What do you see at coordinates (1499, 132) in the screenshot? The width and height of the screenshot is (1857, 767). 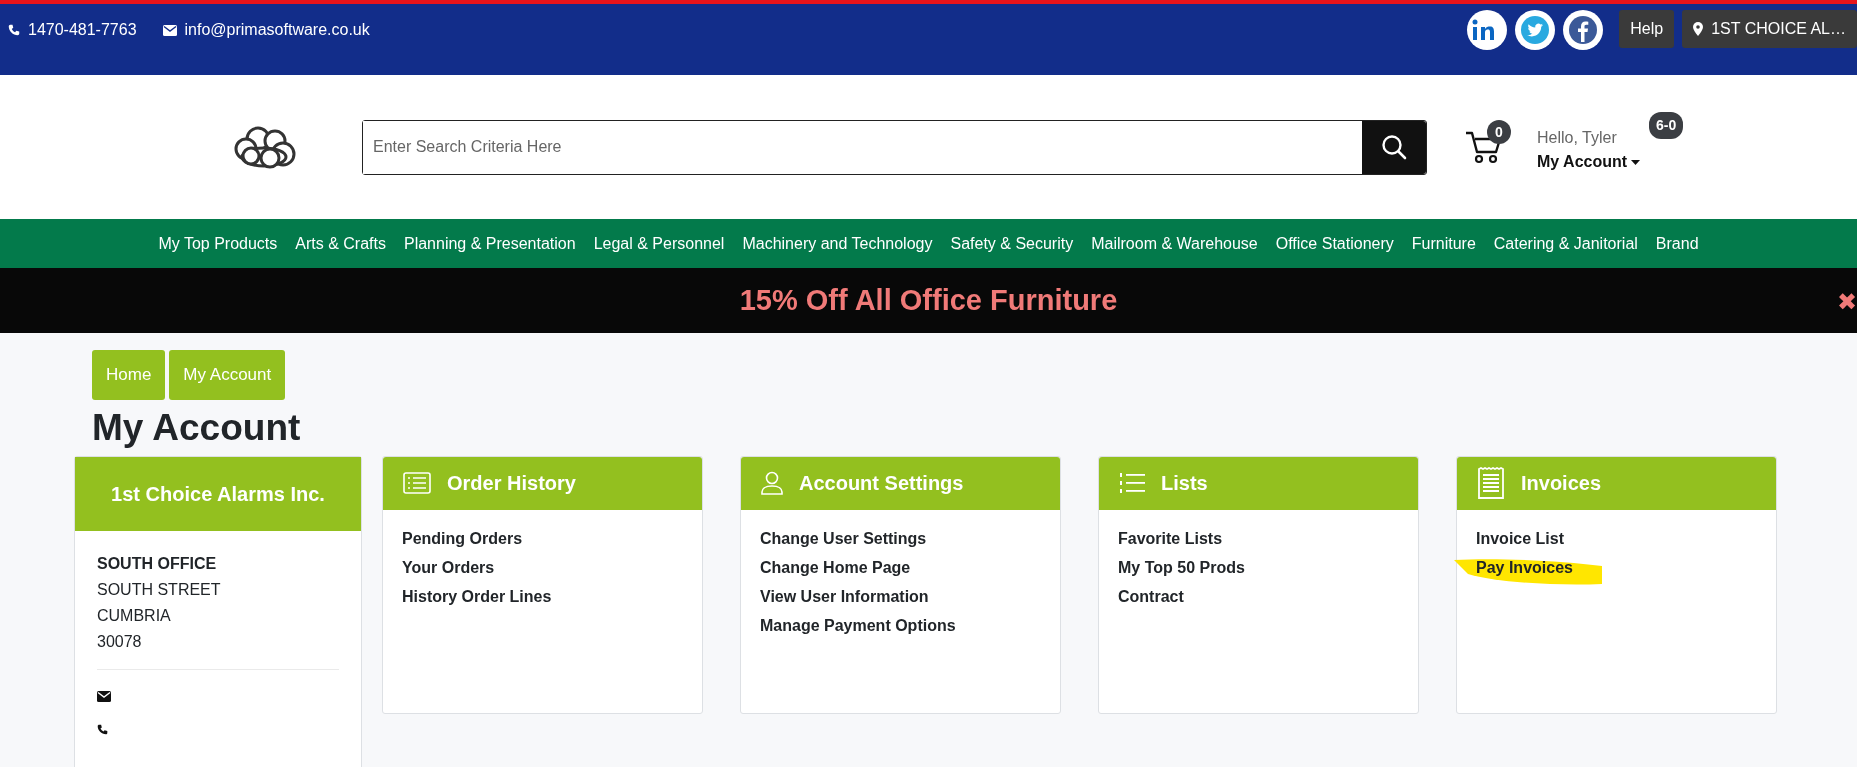 I see `cart-count: 0` at bounding box center [1499, 132].